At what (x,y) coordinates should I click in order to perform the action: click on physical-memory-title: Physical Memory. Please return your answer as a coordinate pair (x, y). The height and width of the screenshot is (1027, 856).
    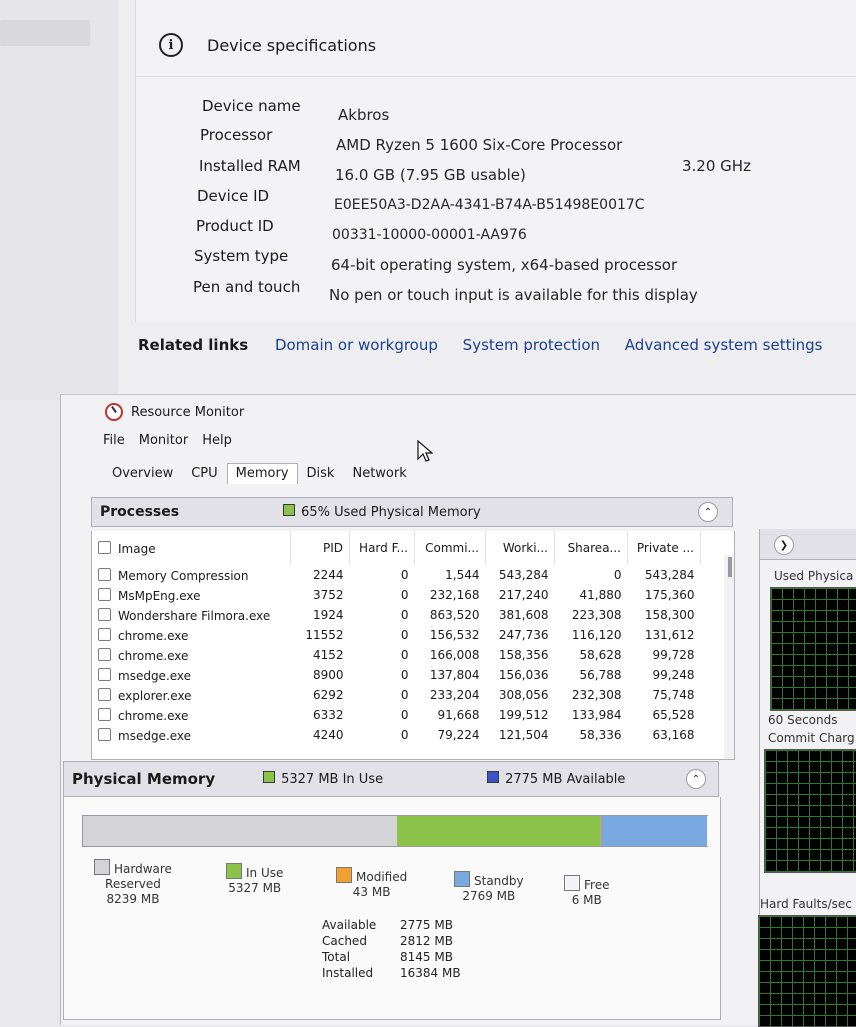
    Looking at the image, I should click on (143, 779).